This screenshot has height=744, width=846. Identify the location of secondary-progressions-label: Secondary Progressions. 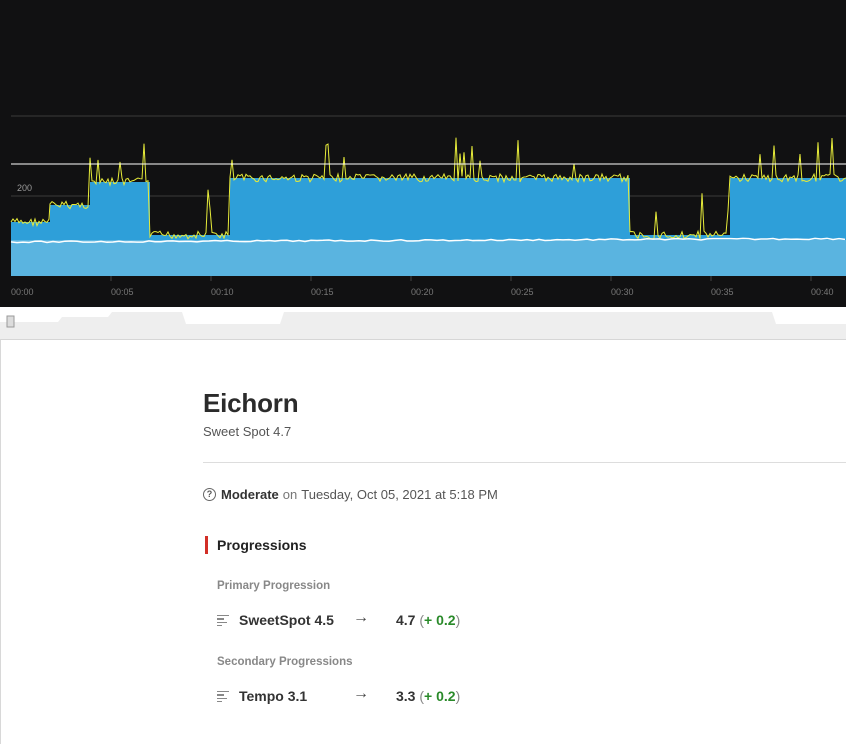
(285, 662).